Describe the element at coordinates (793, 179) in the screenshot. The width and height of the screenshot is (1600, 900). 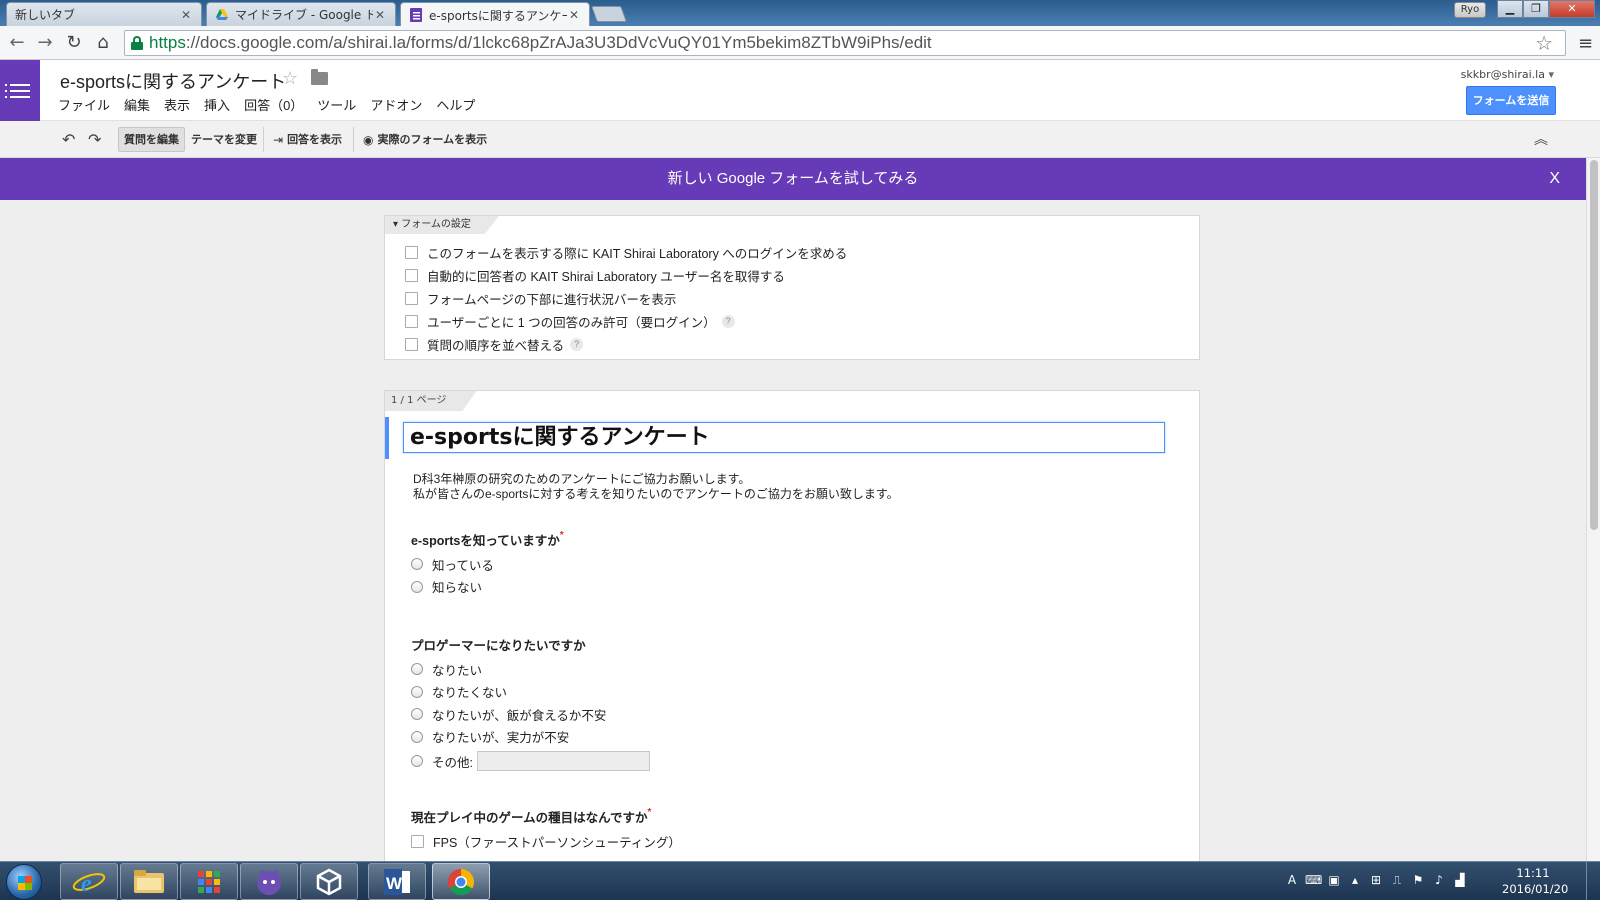
I see `try-new-forms-banner: 新しい Google フォームを試してみる X` at that location.